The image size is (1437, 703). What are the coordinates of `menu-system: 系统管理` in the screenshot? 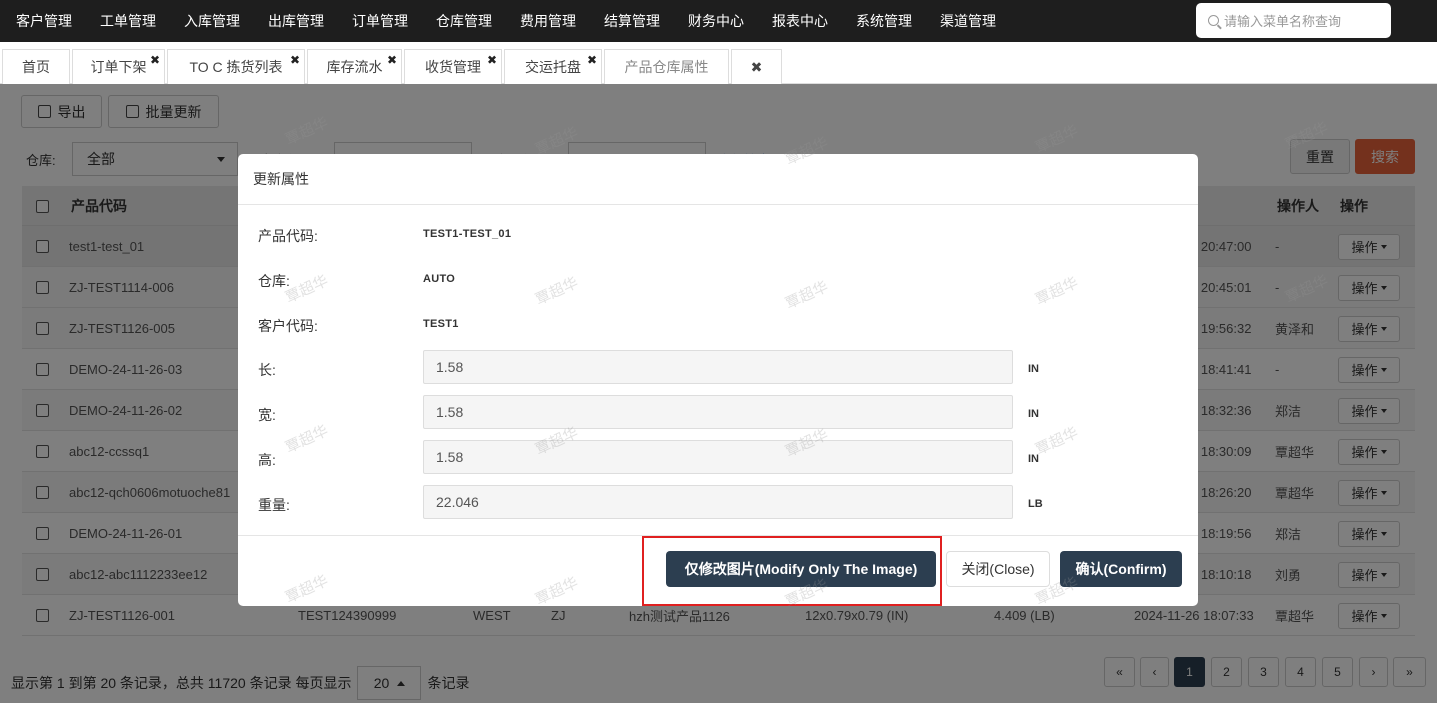 It's located at (884, 21).